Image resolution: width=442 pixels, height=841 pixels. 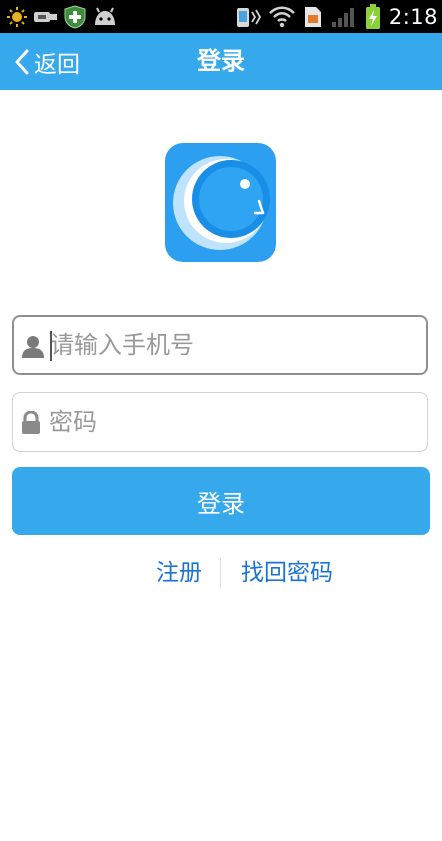 I want to click on signal-icon, so click(x=342, y=17).